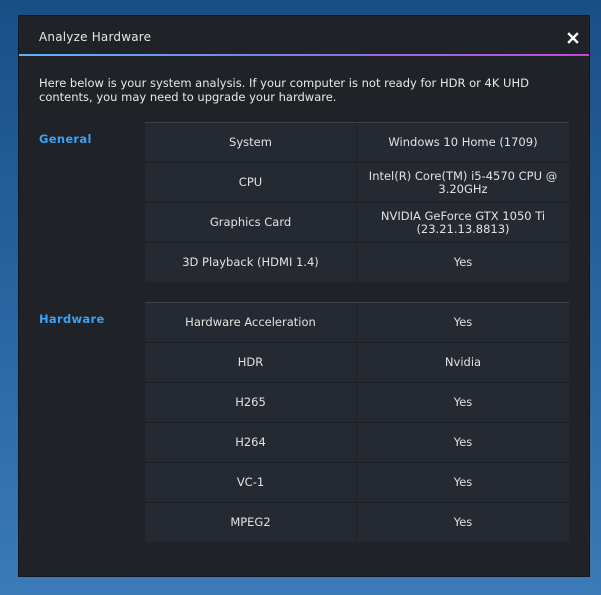  Describe the element at coordinates (251, 522) in the screenshot. I see `row-key: MPEG2` at that location.